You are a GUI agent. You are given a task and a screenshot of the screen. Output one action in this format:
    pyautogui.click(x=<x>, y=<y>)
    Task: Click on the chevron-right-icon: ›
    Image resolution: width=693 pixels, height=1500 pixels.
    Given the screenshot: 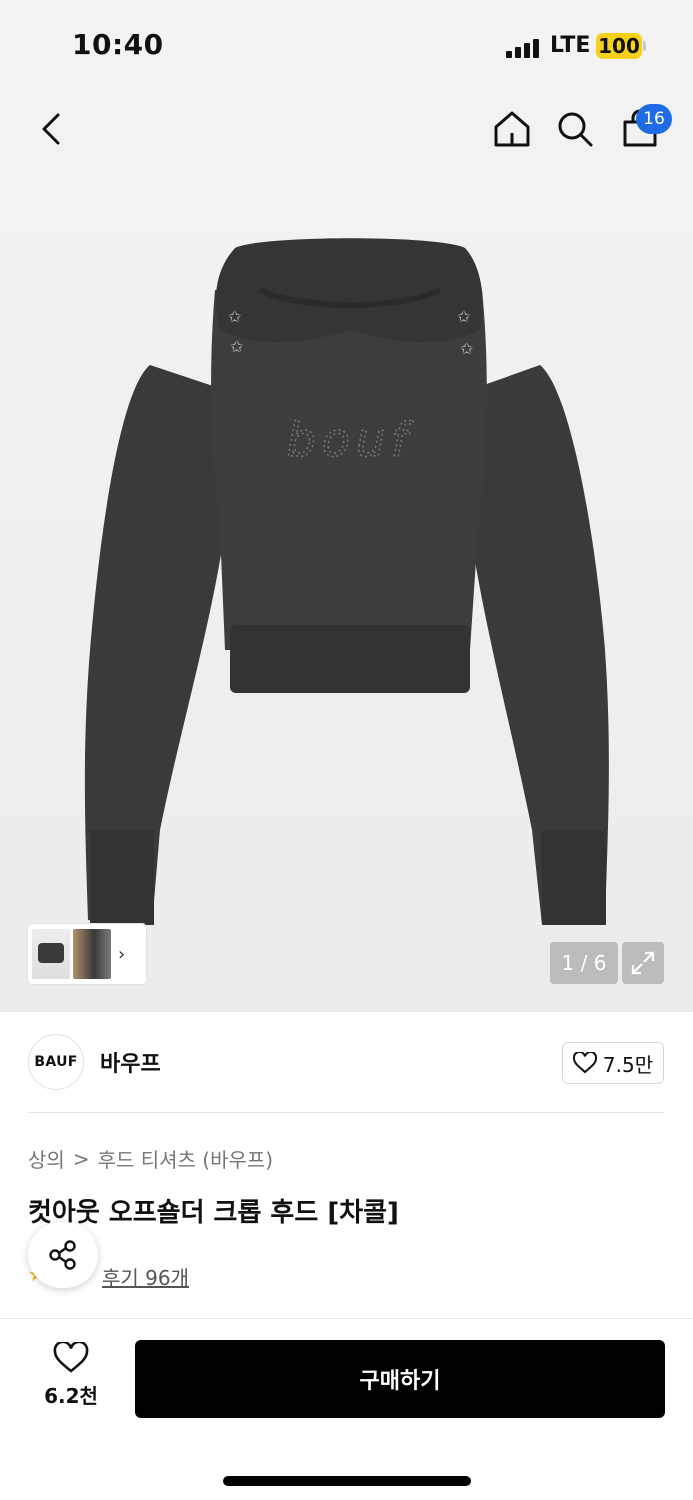 What is the action you would take?
    pyautogui.click(x=121, y=954)
    